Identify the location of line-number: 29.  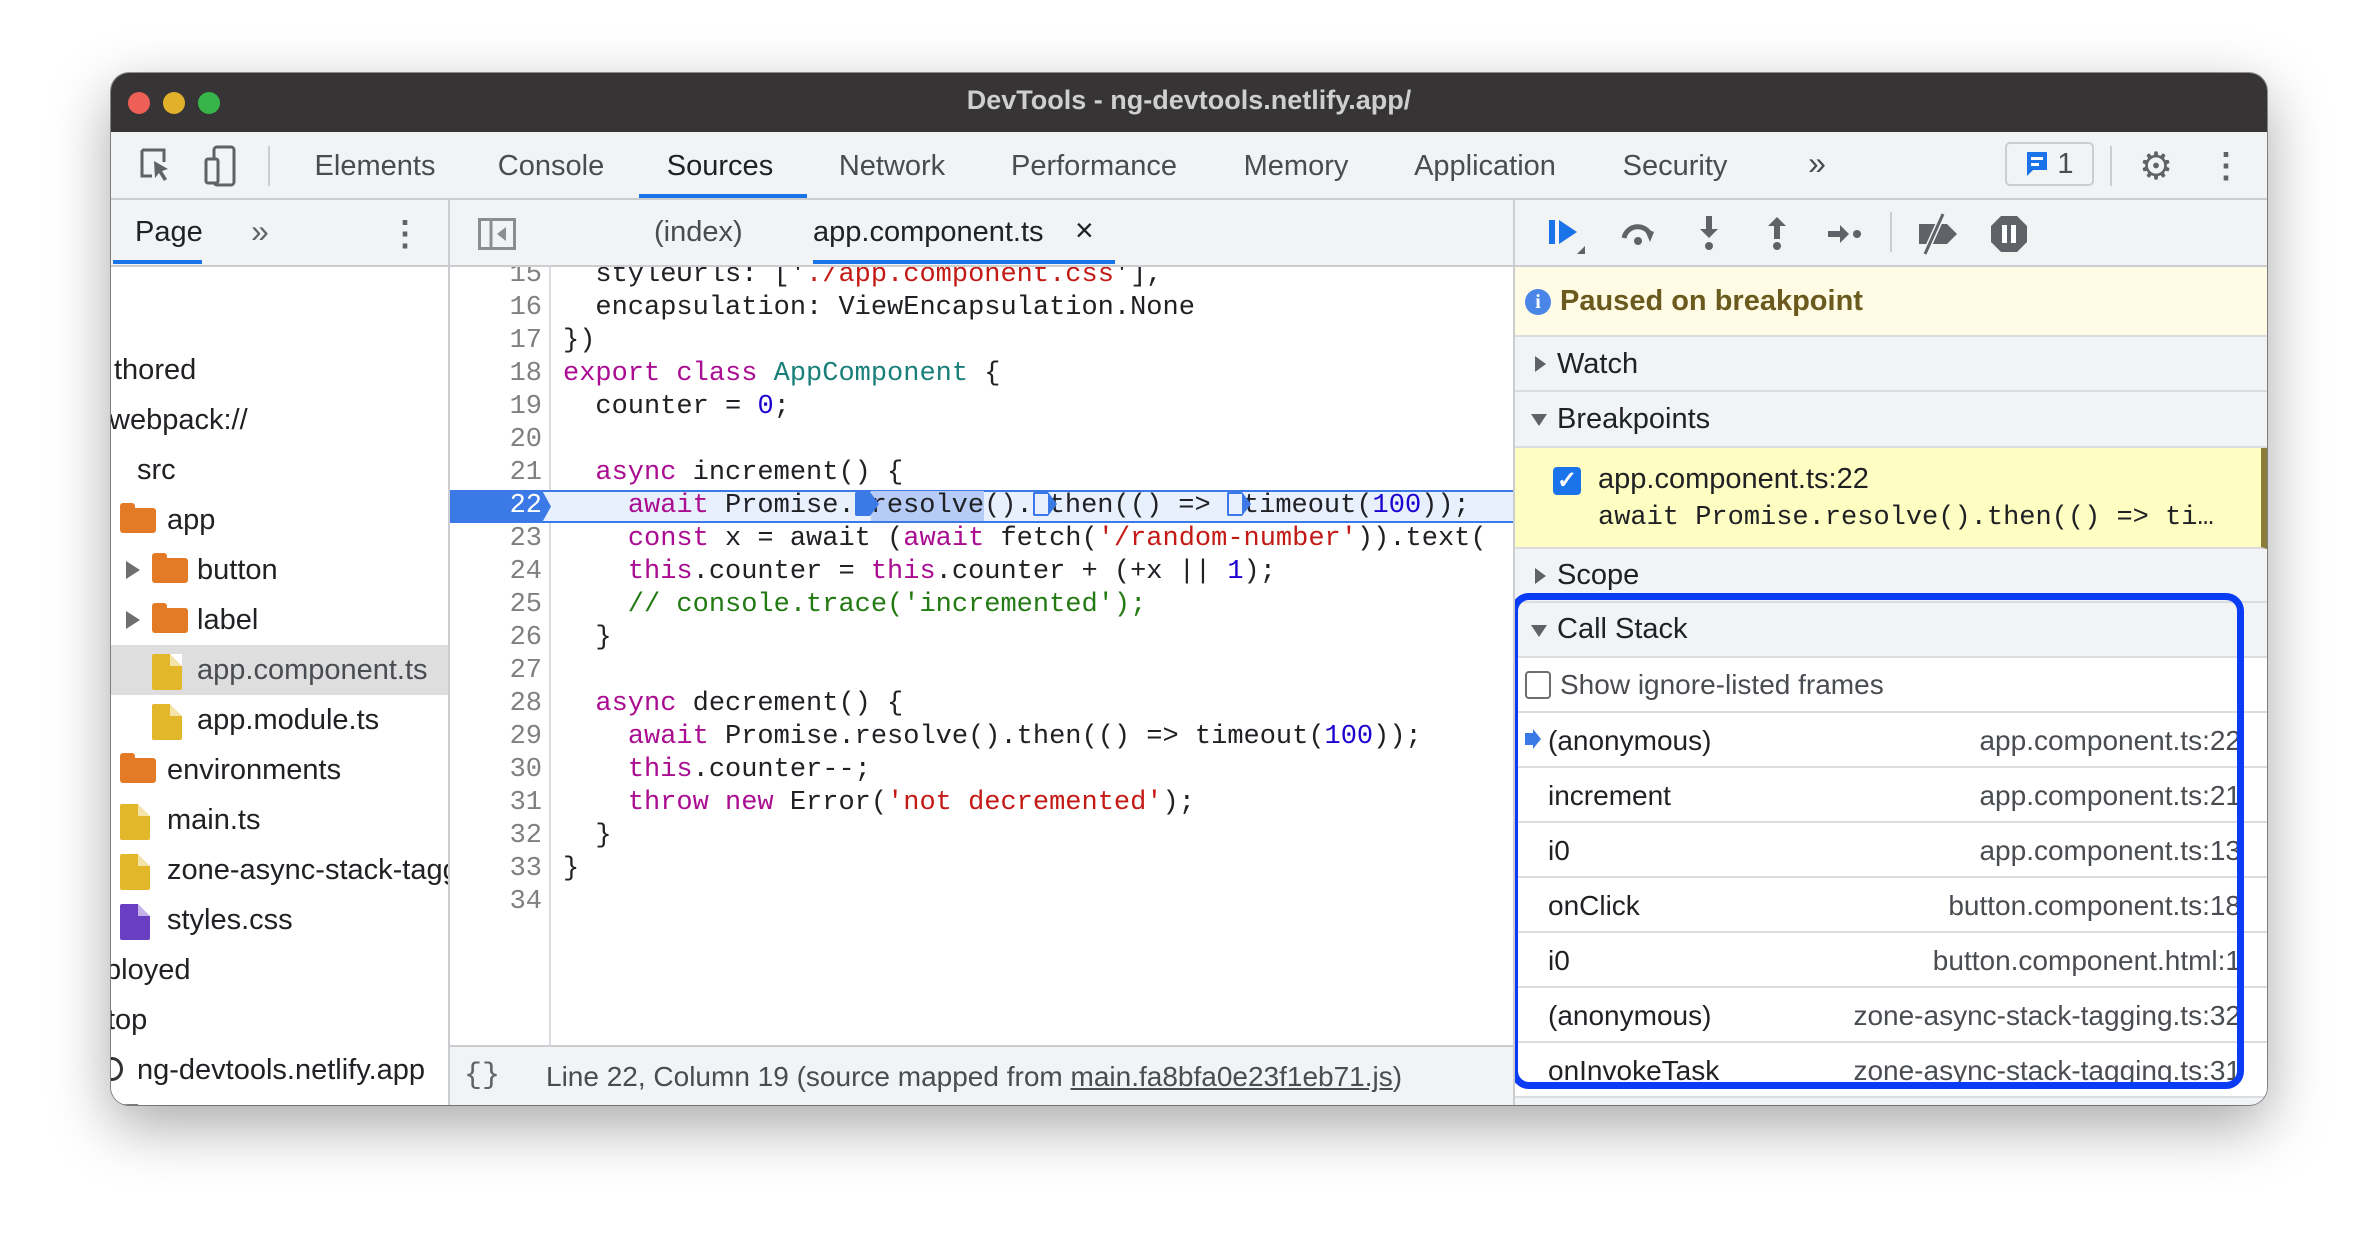
(496, 737).